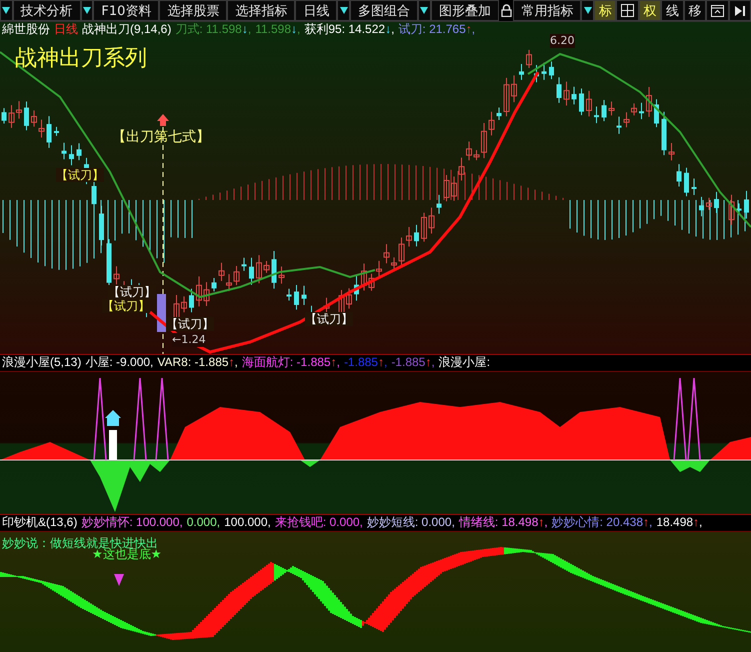 The height and width of the screenshot is (652, 751). I want to click on legend-value: 浪漫小屋(5,13), so click(42, 362).